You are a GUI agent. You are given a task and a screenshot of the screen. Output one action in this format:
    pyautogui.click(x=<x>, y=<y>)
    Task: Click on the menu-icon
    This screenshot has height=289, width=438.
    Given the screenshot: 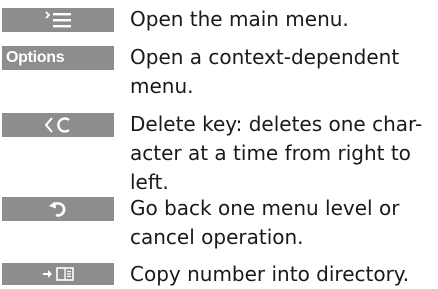 What is the action you would take?
    pyautogui.click(x=58, y=20)
    